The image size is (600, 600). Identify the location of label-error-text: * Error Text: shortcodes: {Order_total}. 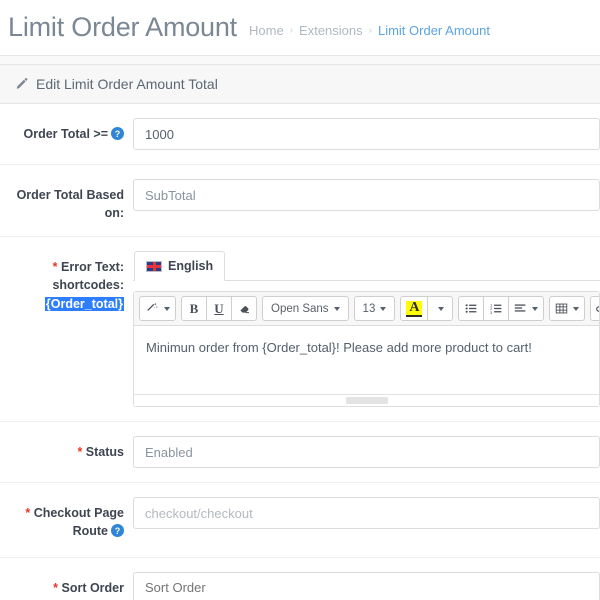
(66, 281).